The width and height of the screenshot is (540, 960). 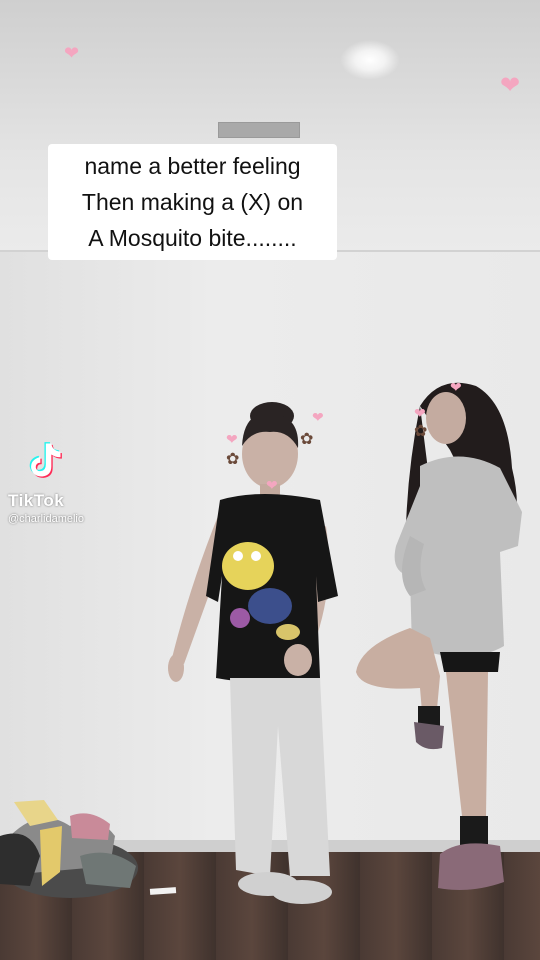 What do you see at coordinates (45, 460) in the screenshot?
I see `tiktok-logo-icon` at bounding box center [45, 460].